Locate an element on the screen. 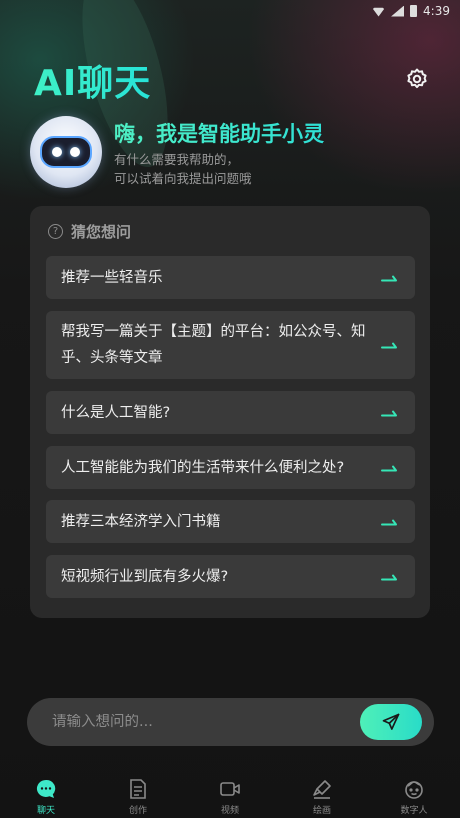 The height and width of the screenshot is (818, 460). send-icon is located at coordinates (391, 721).